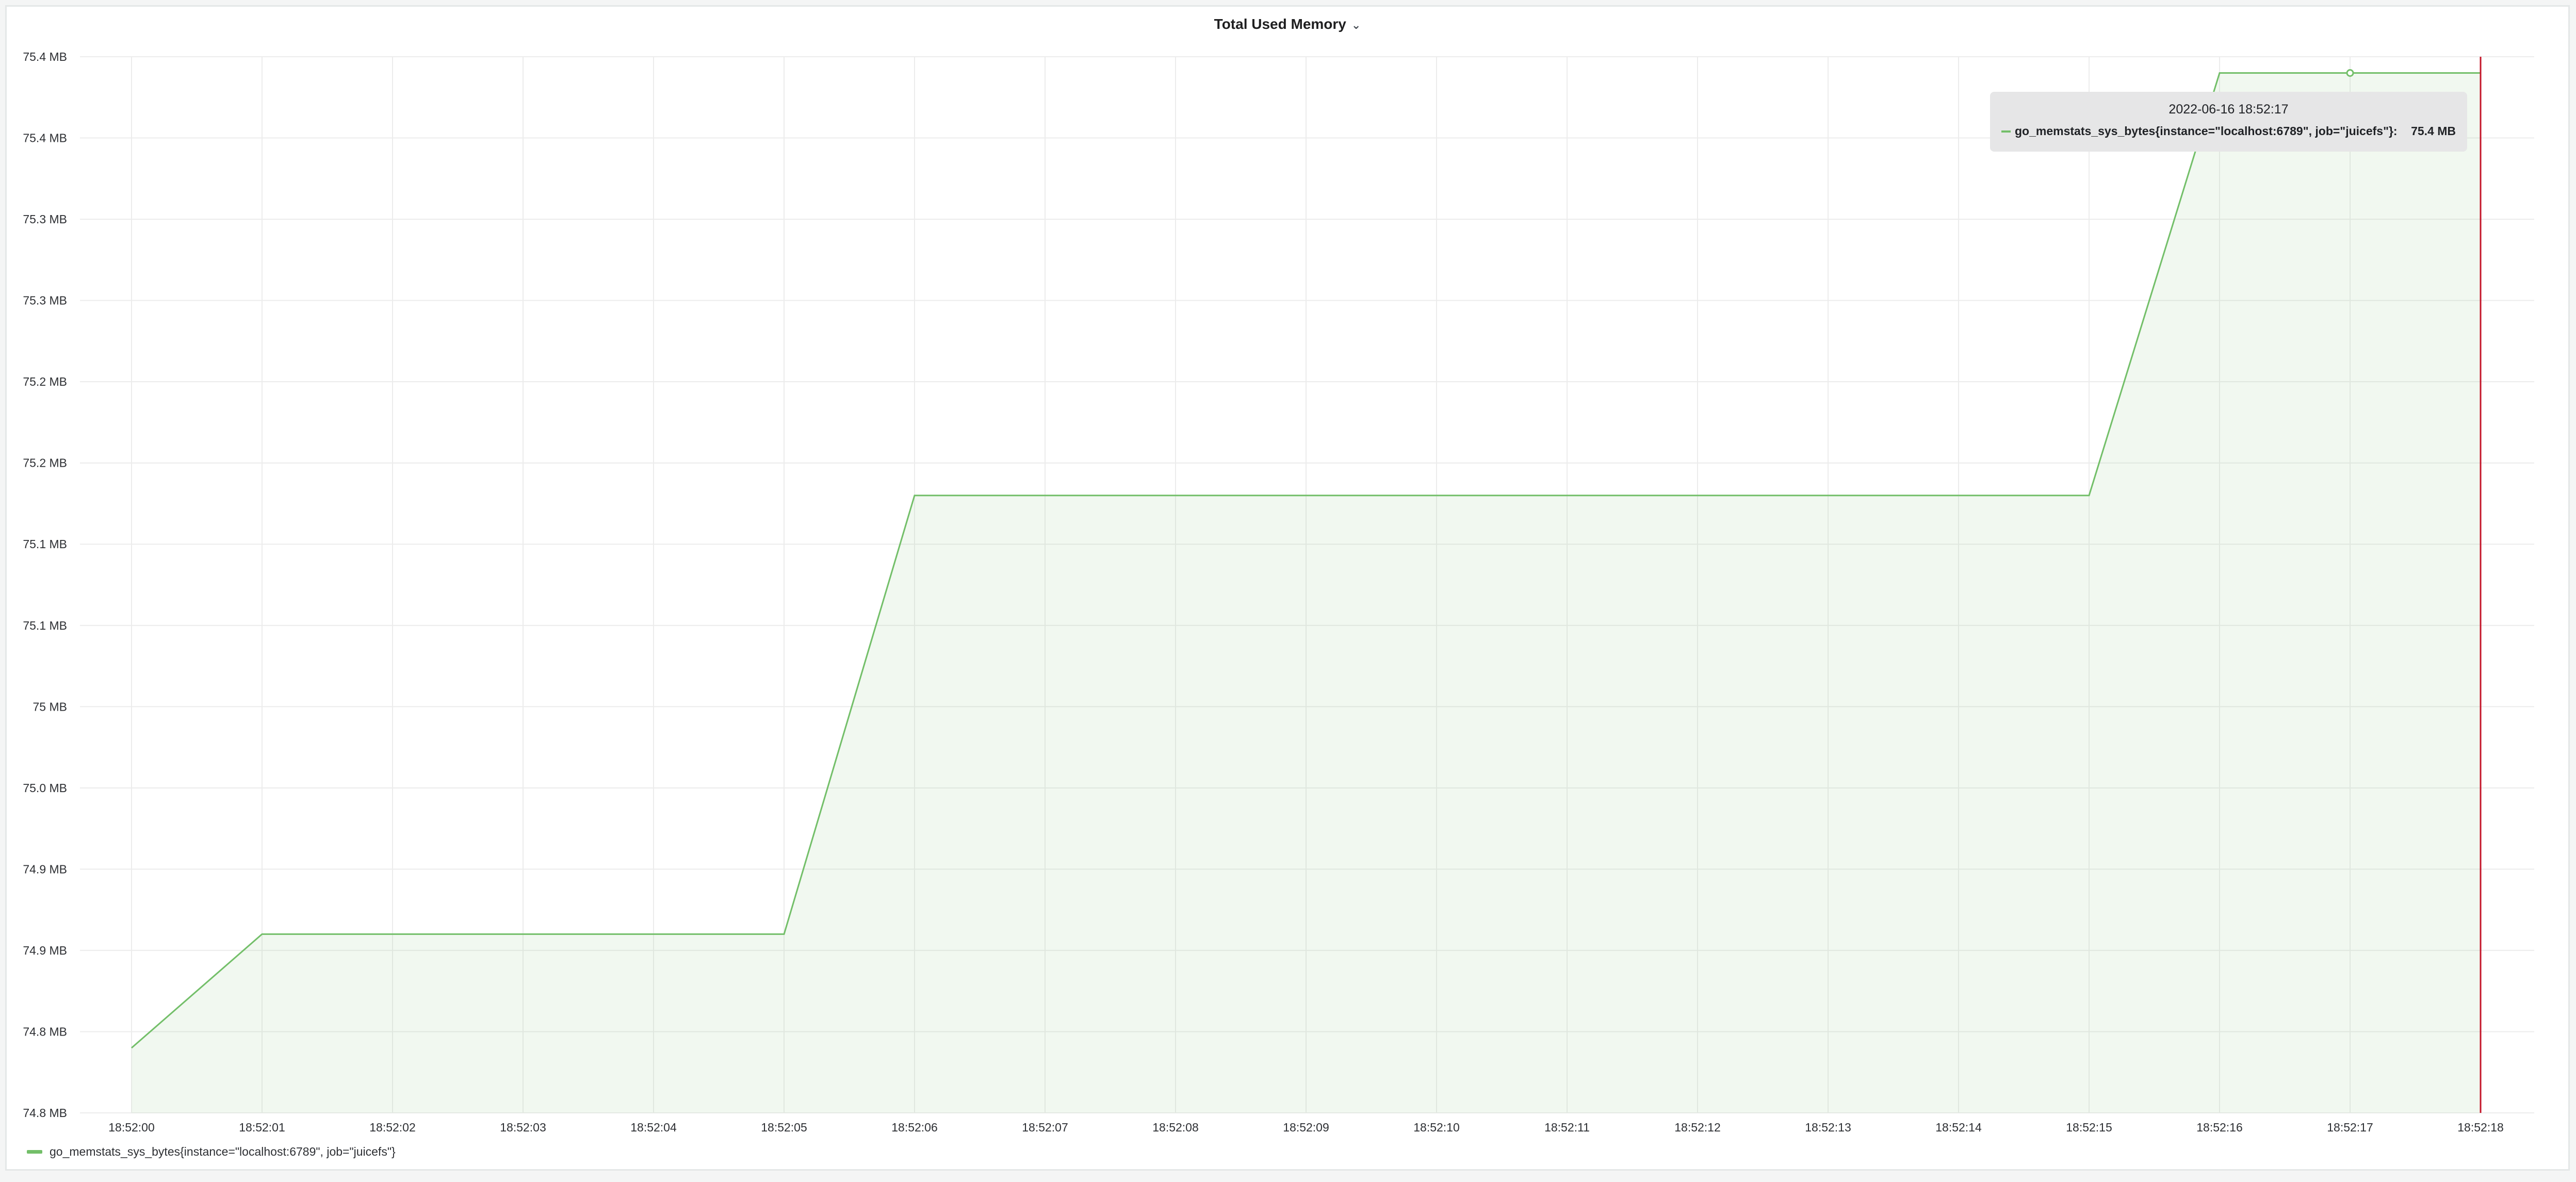 The height and width of the screenshot is (1182, 2576). Describe the element at coordinates (1176, 1127) in the screenshot. I see `x-tick-label: 18:52:08` at that location.